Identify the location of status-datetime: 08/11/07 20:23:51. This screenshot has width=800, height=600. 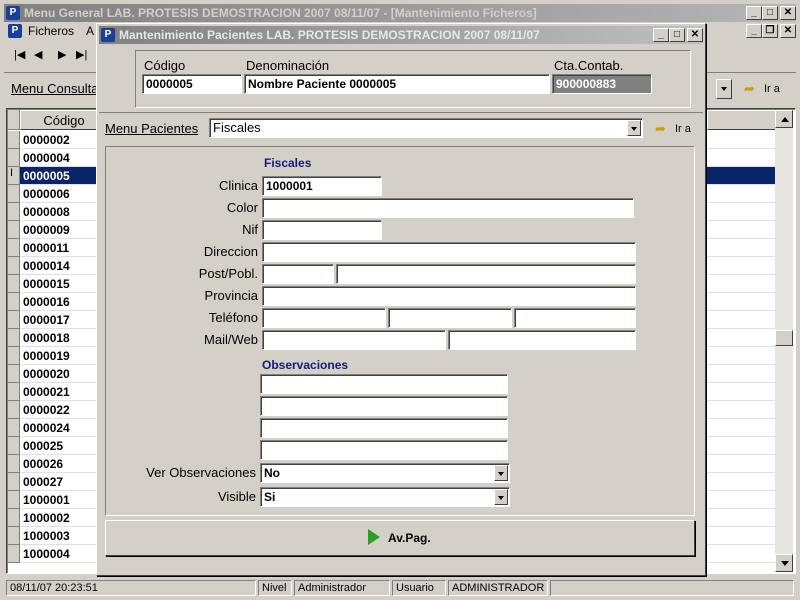
(131, 588).